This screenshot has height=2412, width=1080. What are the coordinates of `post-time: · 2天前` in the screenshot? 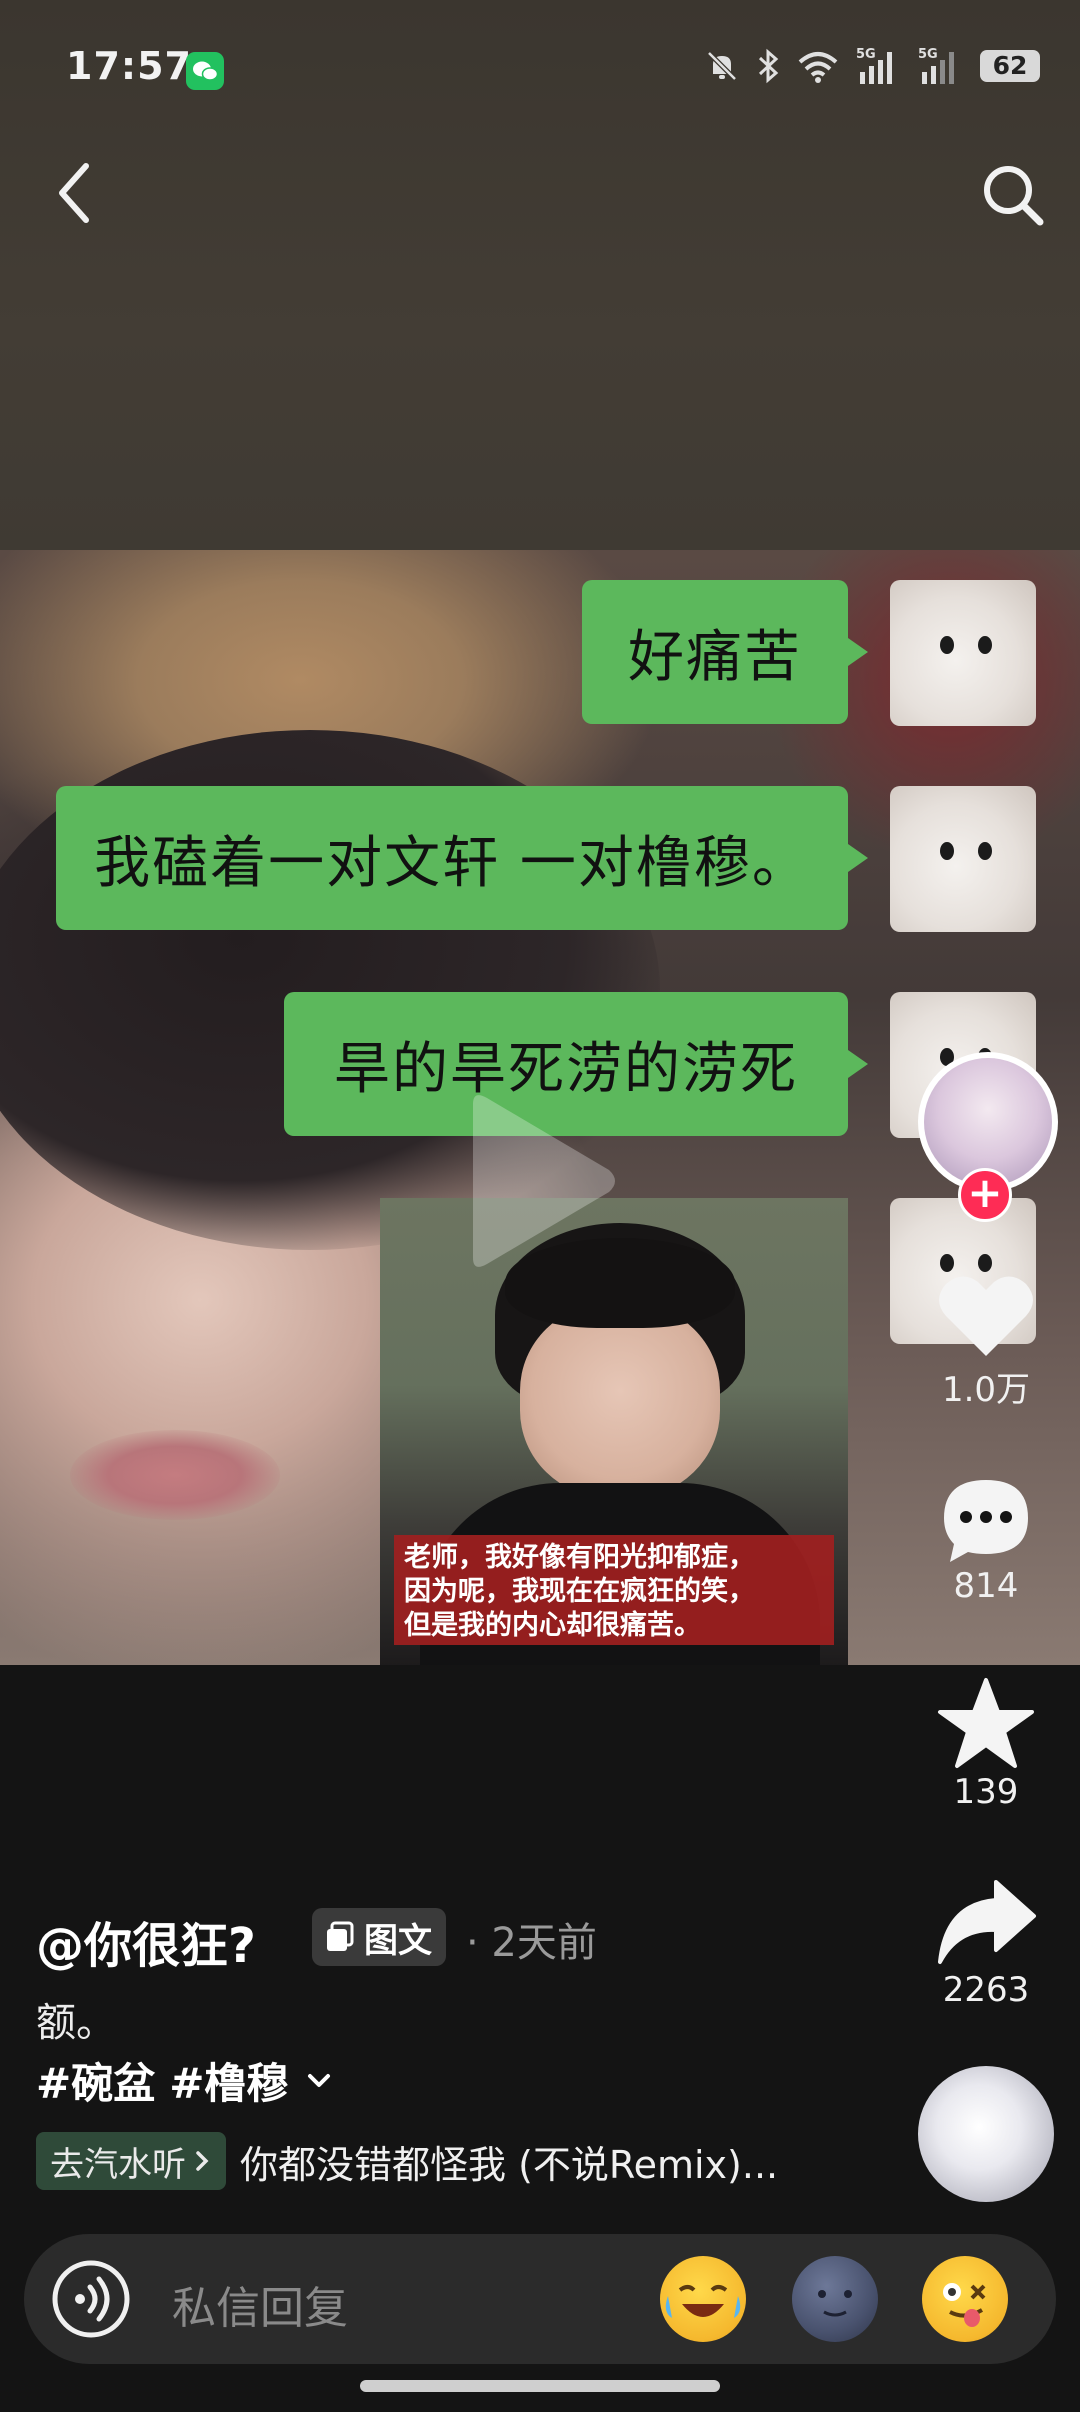 It's located at (531, 1943).